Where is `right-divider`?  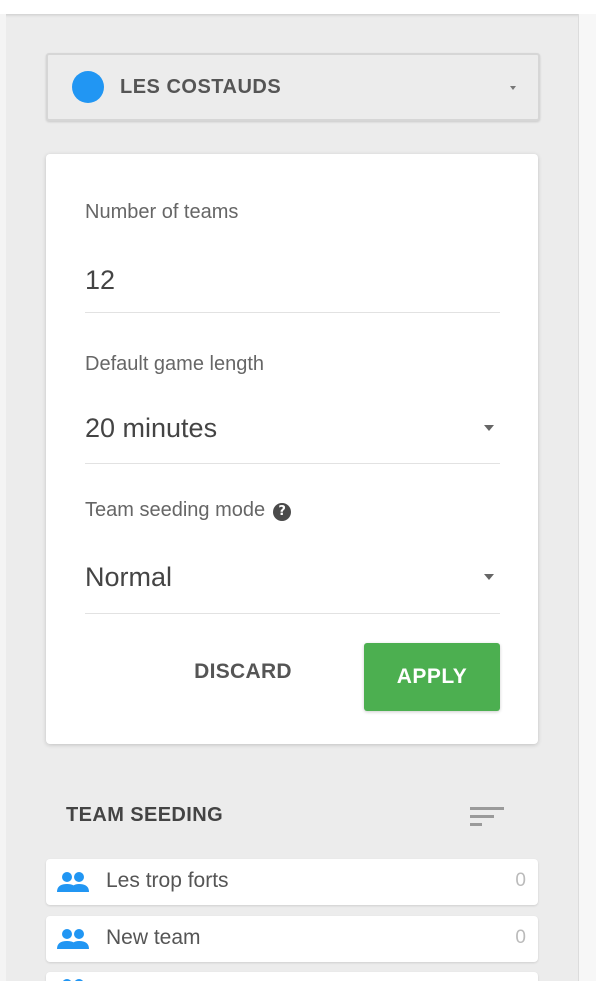
right-divider is located at coordinates (587, 497).